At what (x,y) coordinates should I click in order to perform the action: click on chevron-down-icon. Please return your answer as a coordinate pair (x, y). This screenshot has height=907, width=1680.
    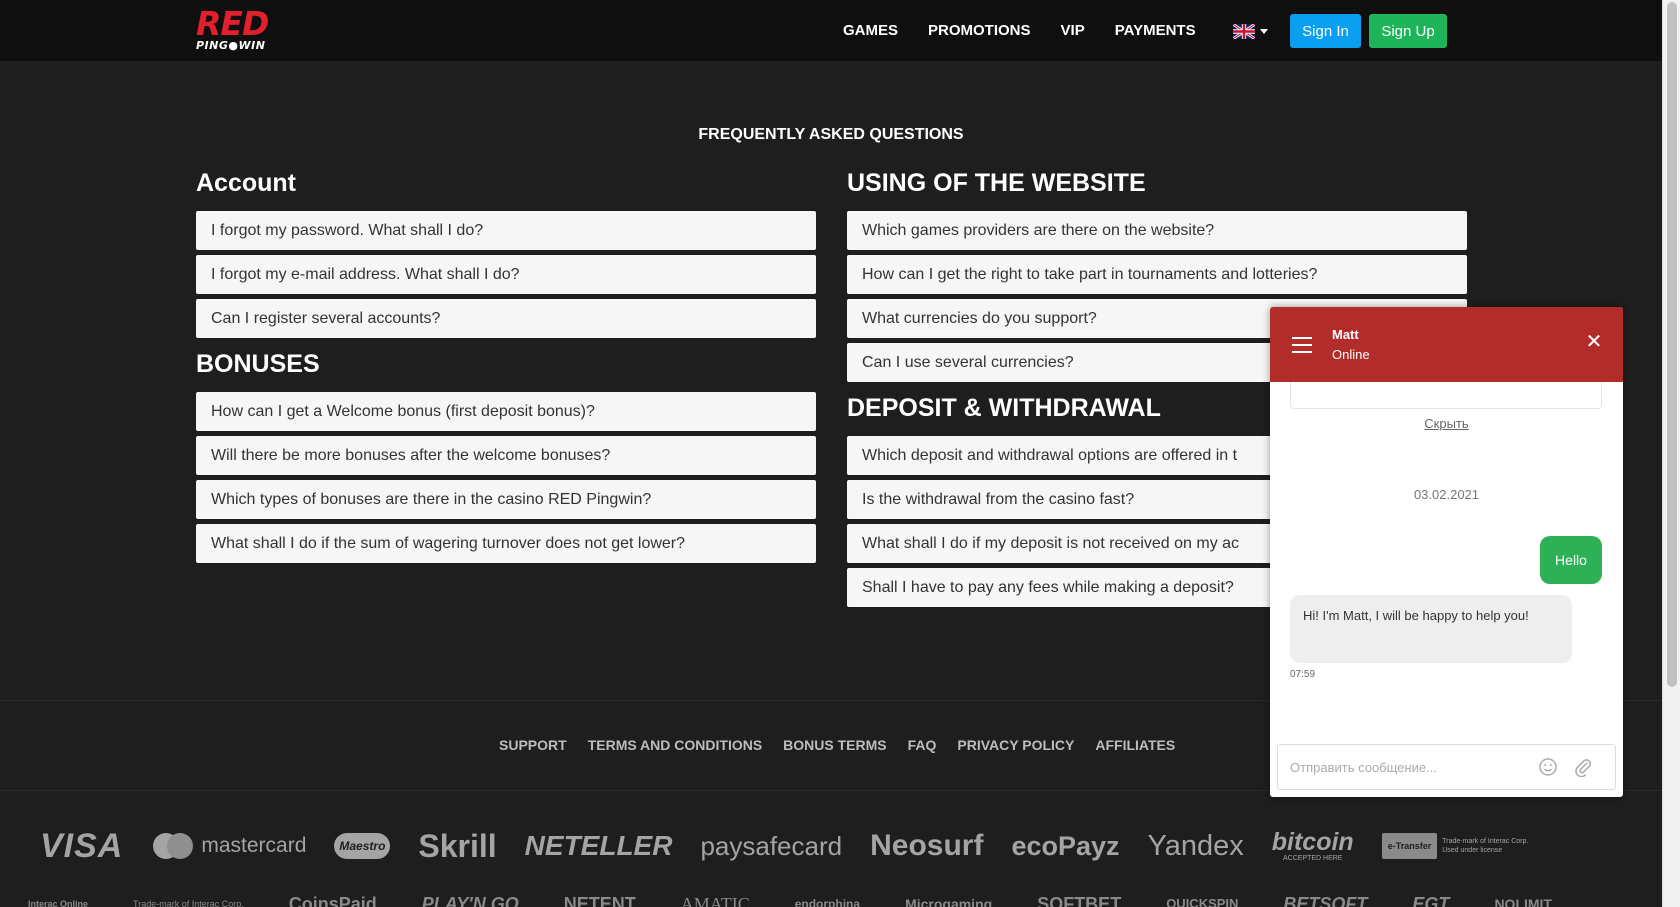
    Looking at the image, I should click on (1264, 31).